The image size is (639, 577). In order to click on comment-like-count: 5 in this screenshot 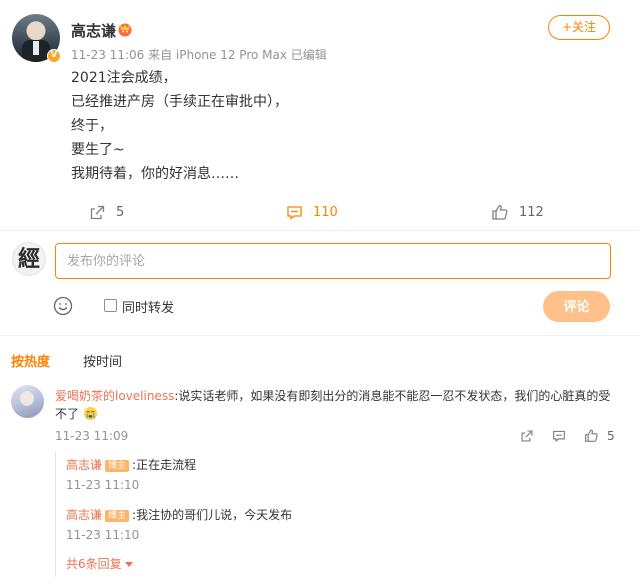, I will do `click(611, 435)`.